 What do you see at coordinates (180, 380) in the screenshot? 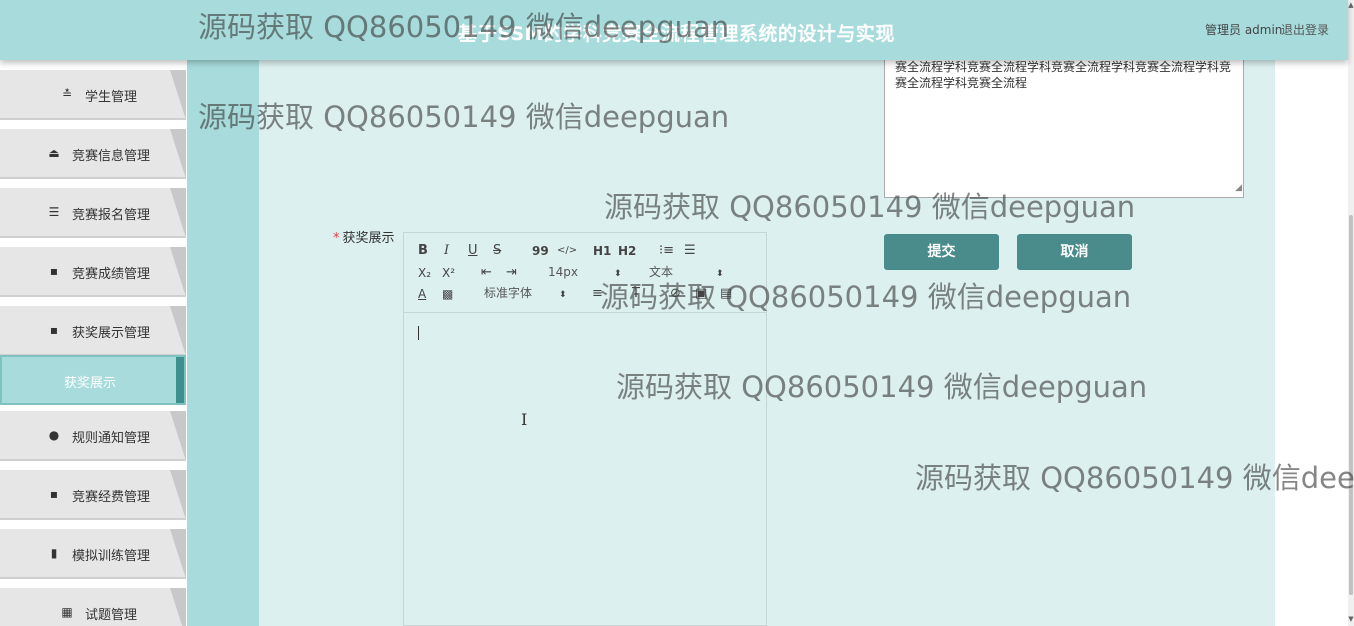
I see `active-indicator` at bounding box center [180, 380].